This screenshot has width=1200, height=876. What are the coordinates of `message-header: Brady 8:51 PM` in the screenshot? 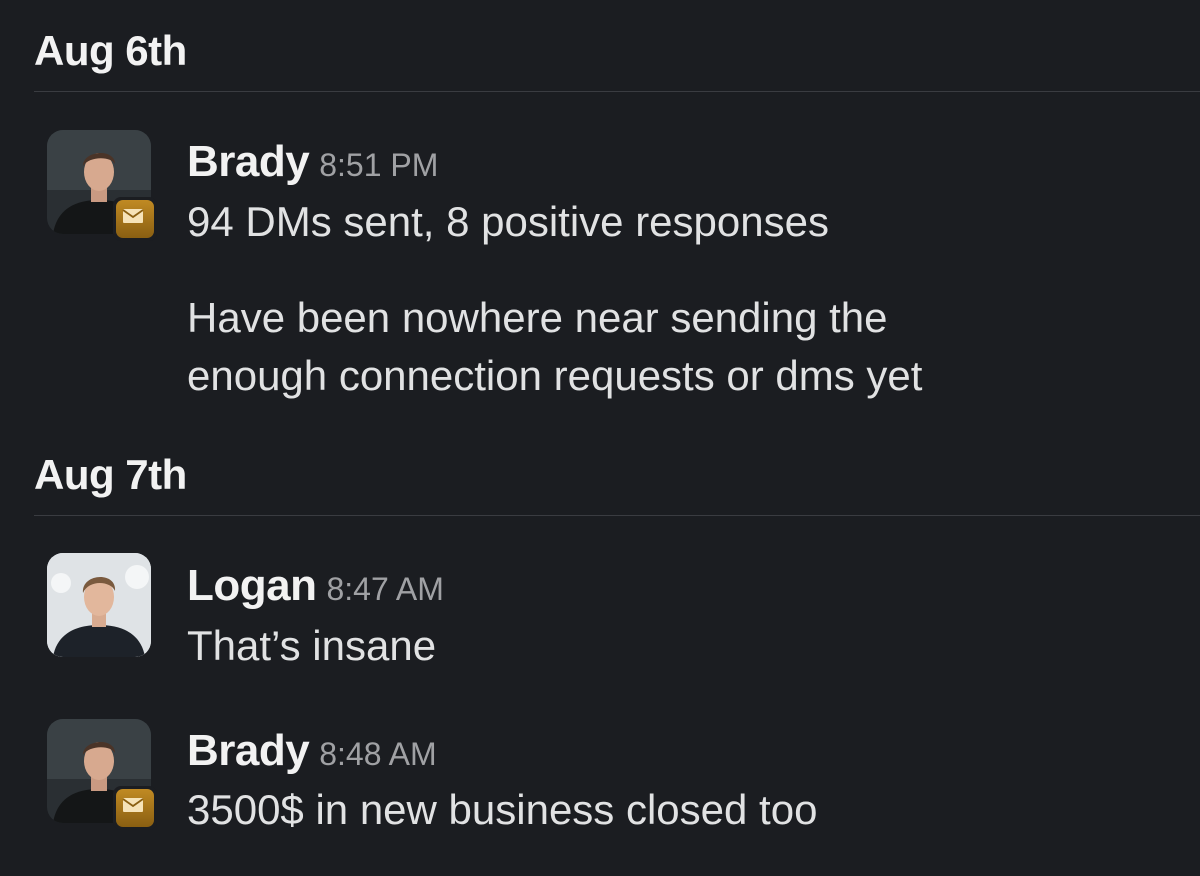 It's located at (312, 162).